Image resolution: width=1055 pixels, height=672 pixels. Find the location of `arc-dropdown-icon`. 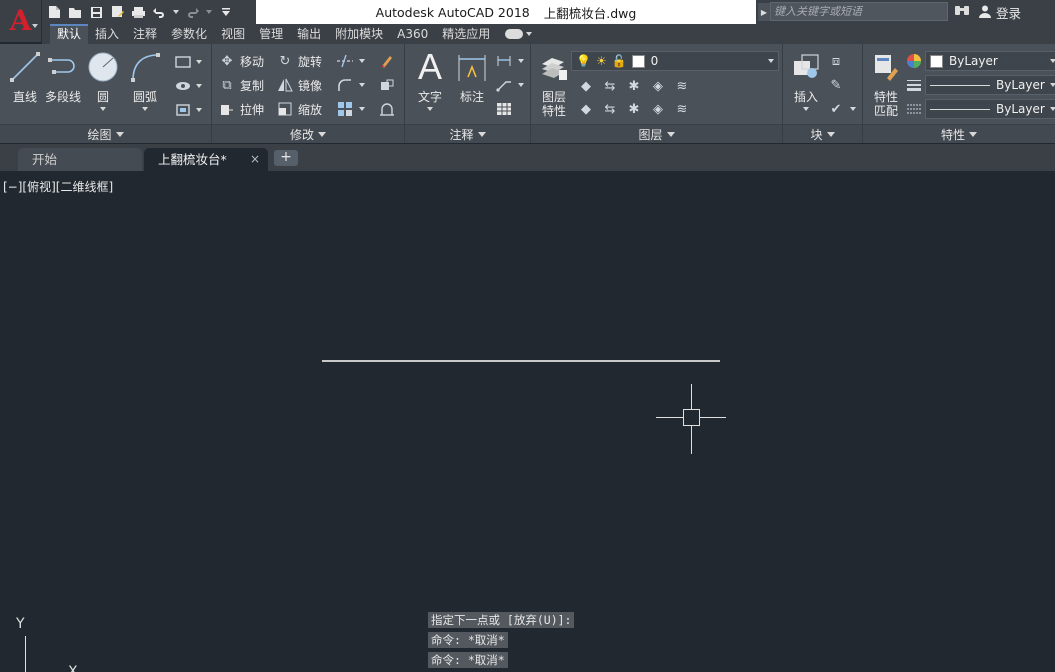

arc-dropdown-icon is located at coordinates (145, 109).